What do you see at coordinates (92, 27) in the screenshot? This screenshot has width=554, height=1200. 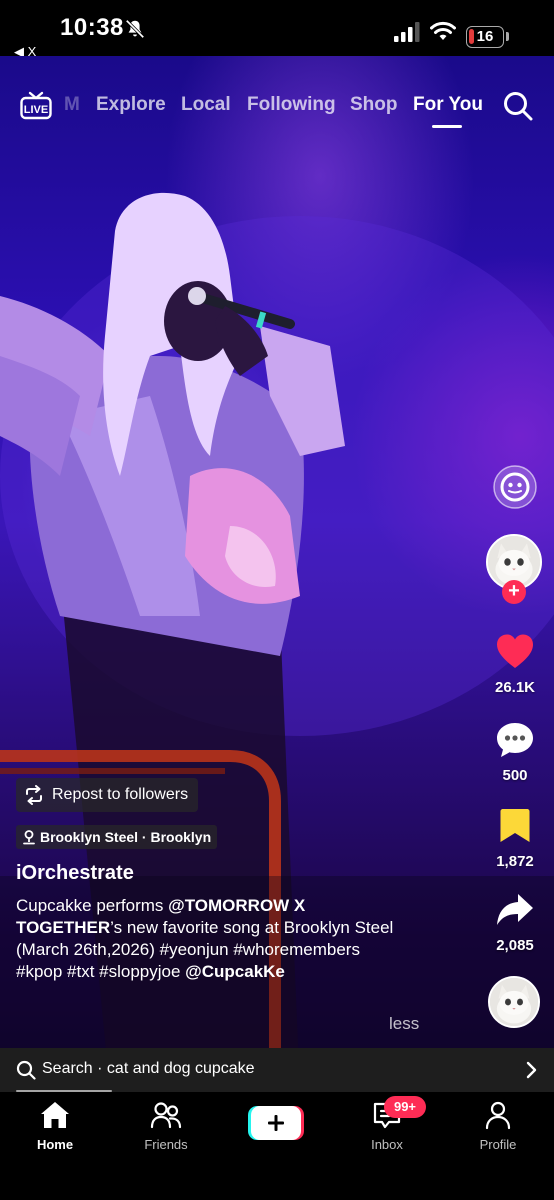 I see `status-time: 10:38` at bounding box center [92, 27].